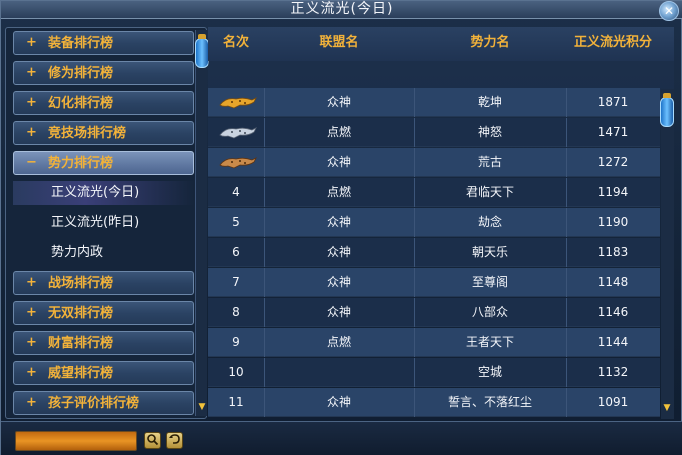  Describe the element at coordinates (76, 441) in the screenshot. I see `search-input` at that location.